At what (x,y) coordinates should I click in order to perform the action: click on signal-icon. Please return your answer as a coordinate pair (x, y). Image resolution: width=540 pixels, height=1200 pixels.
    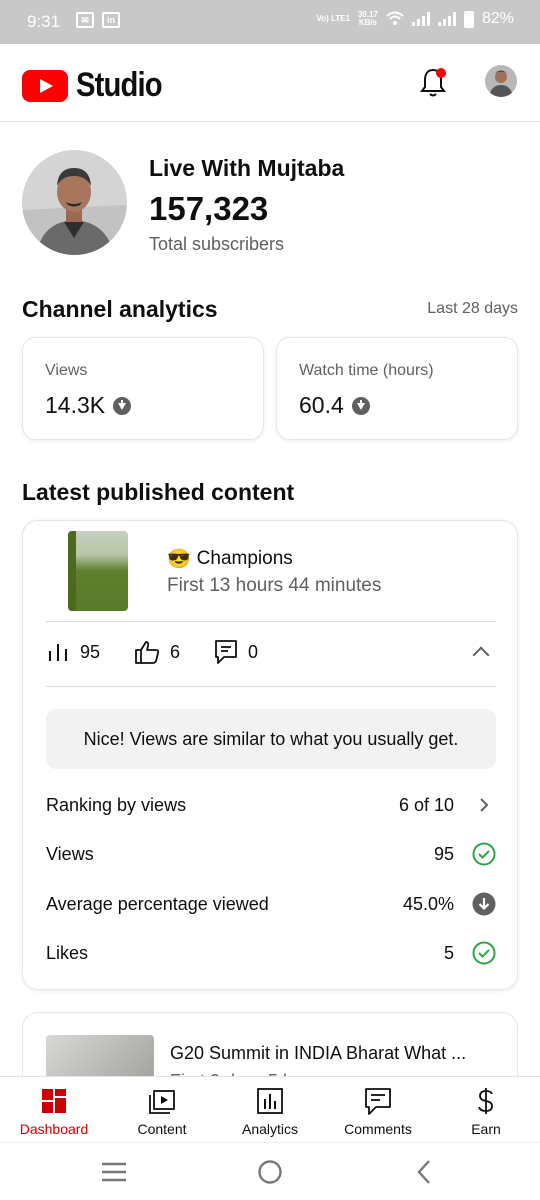
    Looking at the image, I should click on (420, 19).